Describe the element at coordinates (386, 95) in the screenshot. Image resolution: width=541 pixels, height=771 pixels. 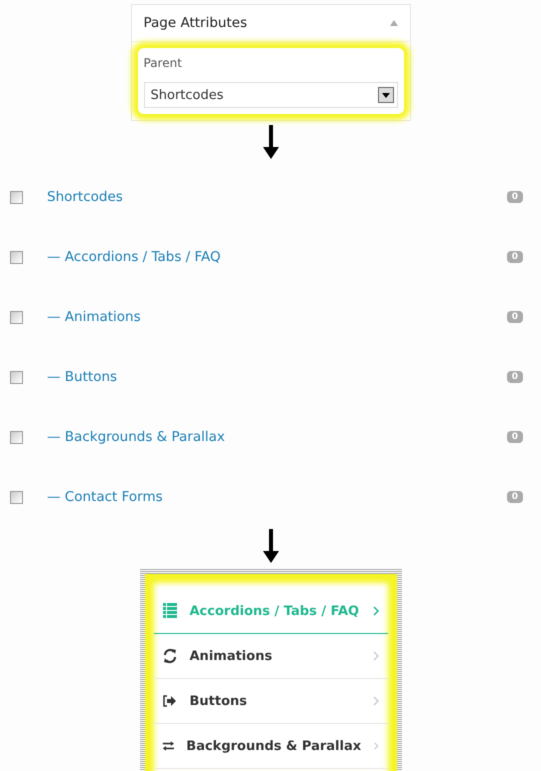
I see `dropdown-icon` at that location.